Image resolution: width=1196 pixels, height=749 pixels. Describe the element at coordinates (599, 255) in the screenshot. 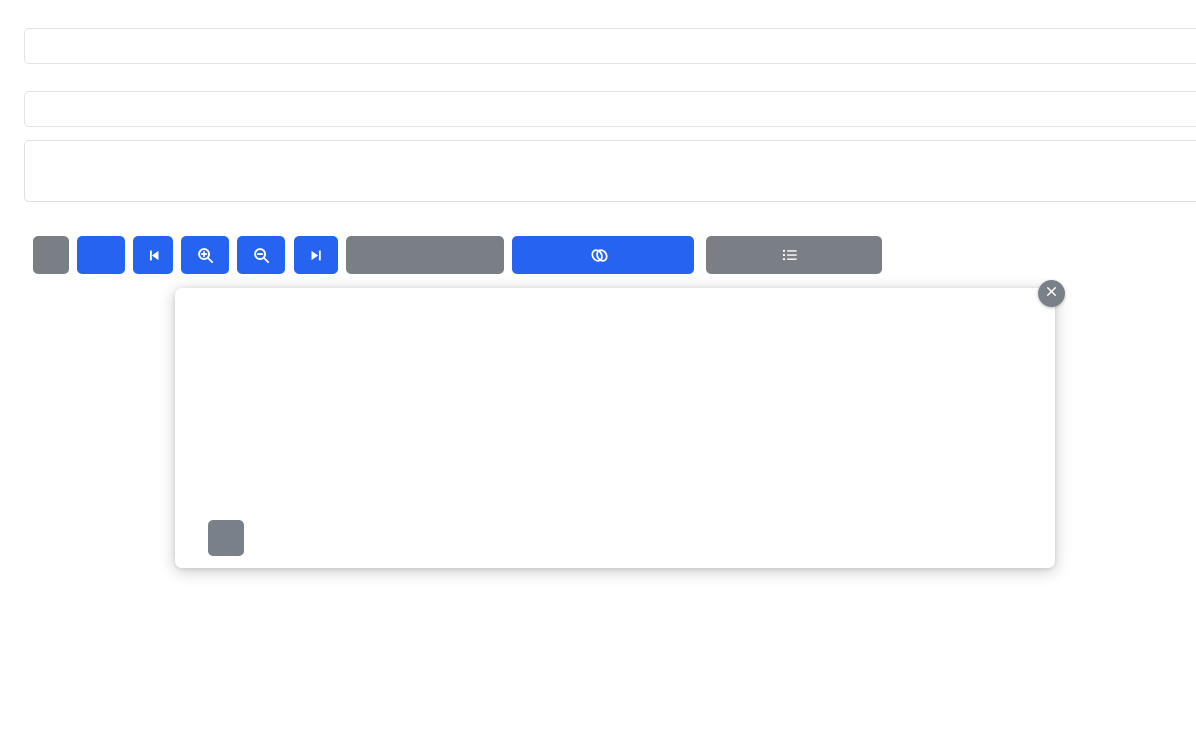

I see `link-icon` at that location.